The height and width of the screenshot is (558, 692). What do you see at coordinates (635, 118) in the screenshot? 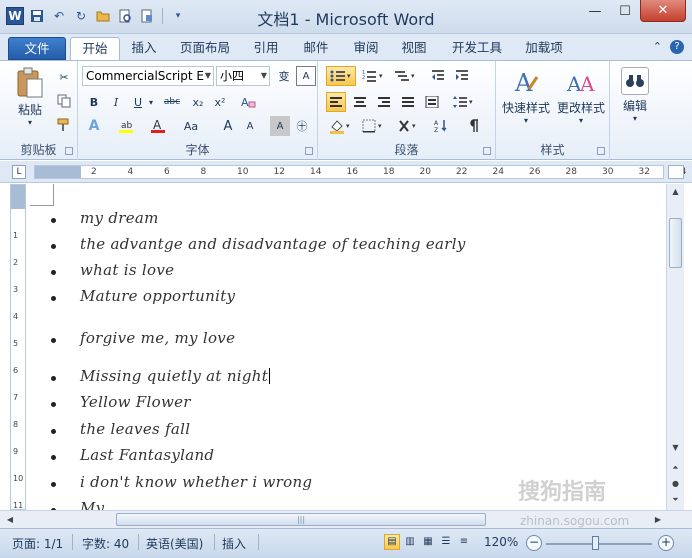
I see `editing-dropdown-icon: ▾` at bounding box center [635, 118].